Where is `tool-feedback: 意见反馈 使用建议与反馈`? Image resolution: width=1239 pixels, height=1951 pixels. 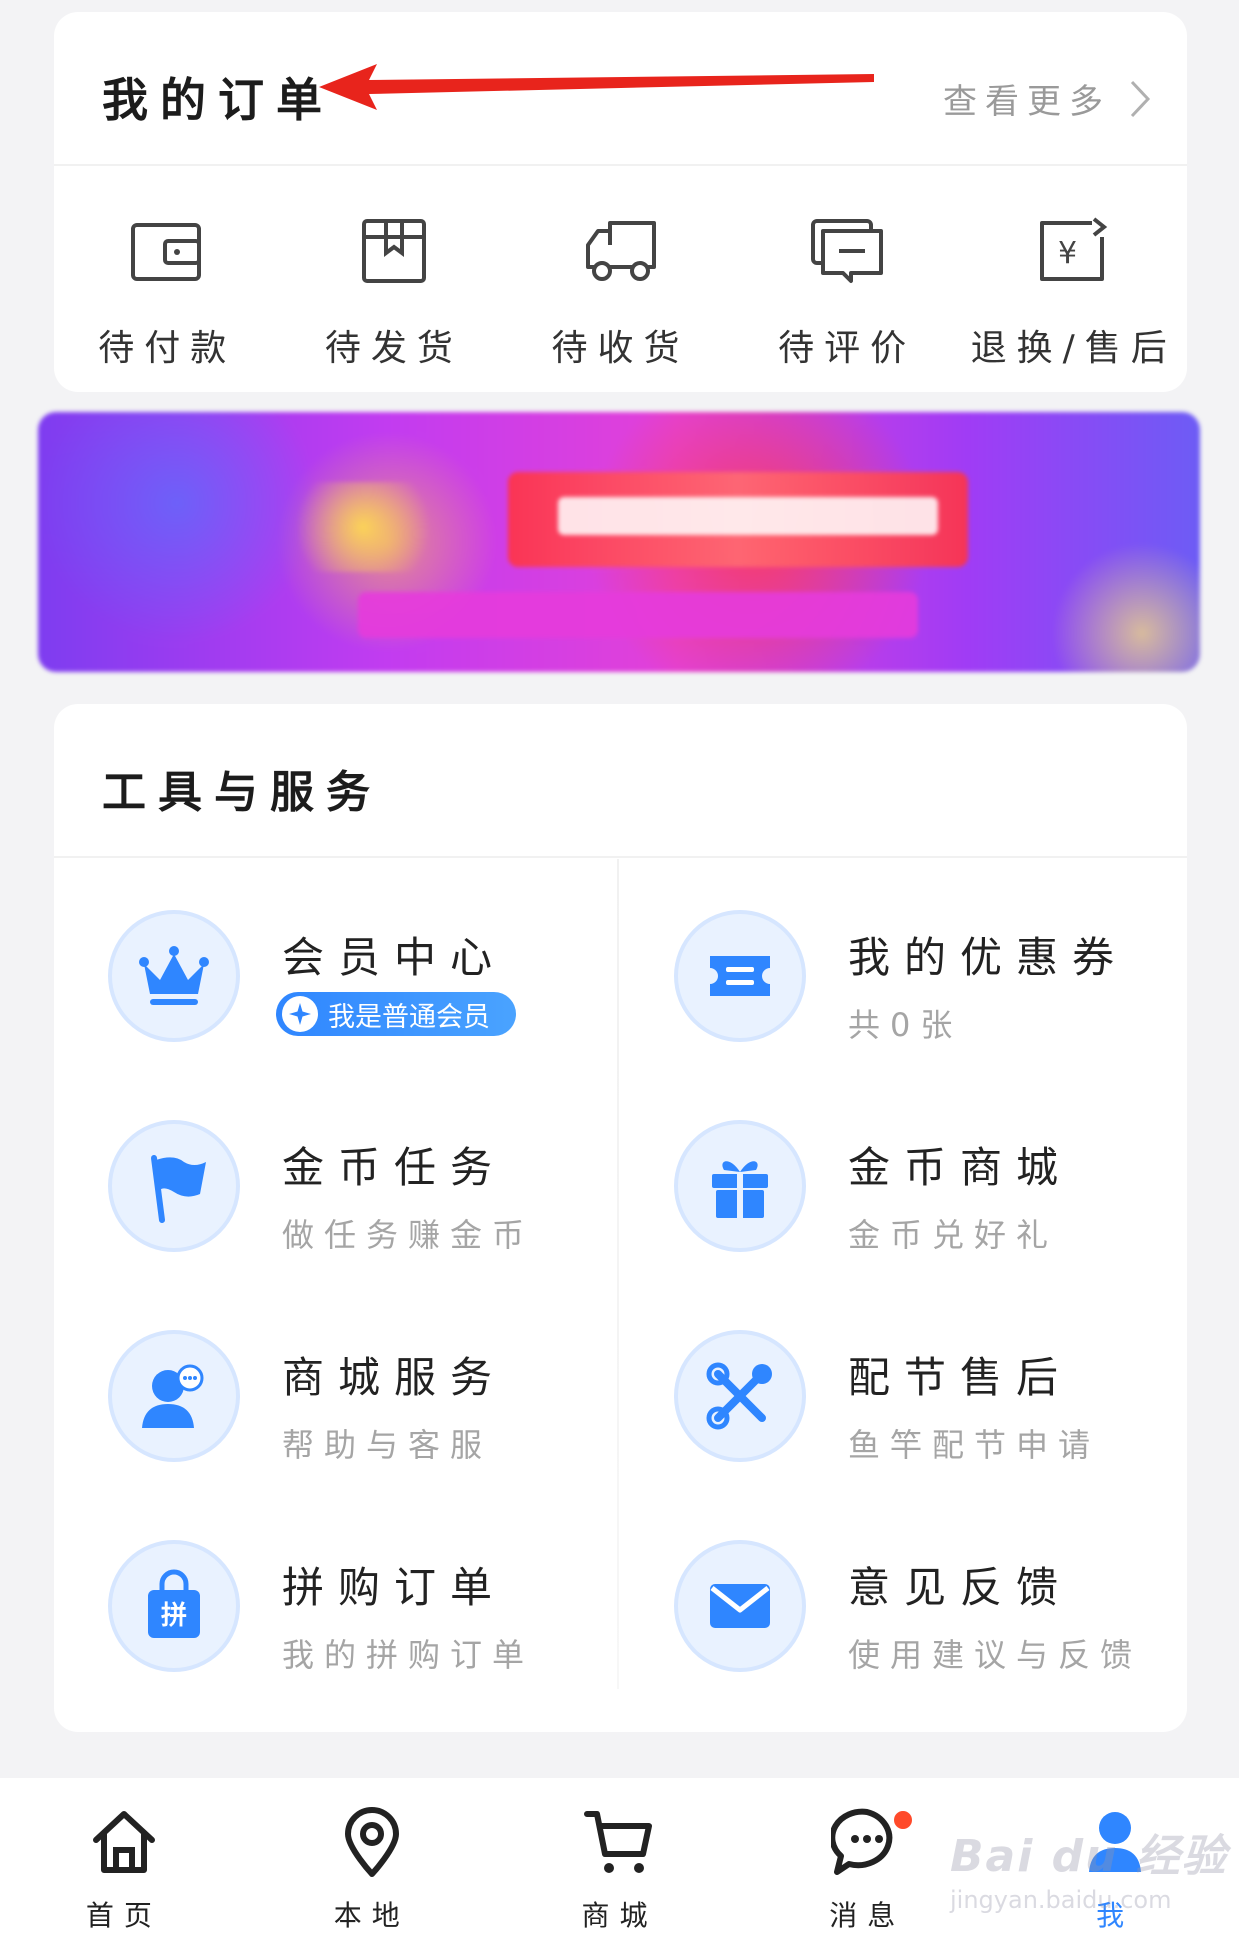 tool-feedback: 意见反馈 使用建议与反馈 is located at coordinates (903, 1599).